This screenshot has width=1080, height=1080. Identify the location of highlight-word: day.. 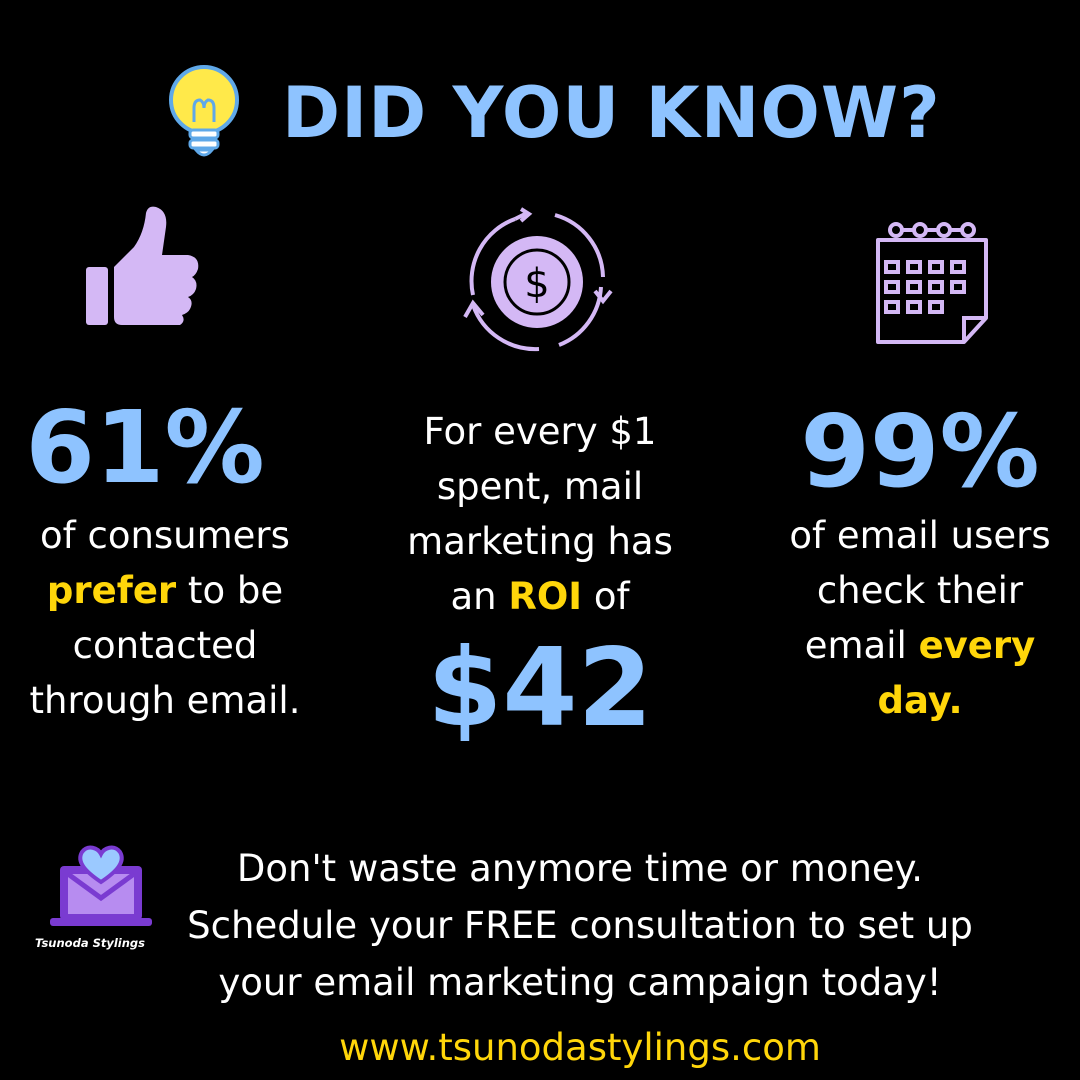
(920, 700).